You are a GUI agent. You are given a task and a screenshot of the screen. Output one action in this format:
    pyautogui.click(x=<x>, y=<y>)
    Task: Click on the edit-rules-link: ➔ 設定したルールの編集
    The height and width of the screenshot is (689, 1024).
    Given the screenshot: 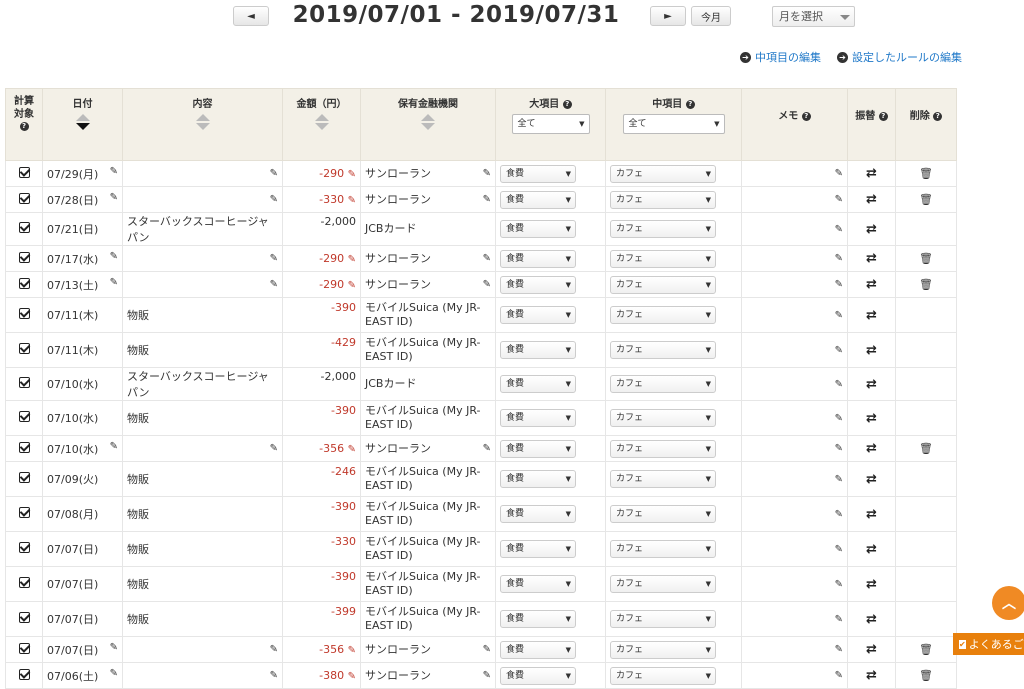 What is the action you would take?
    pyautogui.click(x=899, y=57)
    